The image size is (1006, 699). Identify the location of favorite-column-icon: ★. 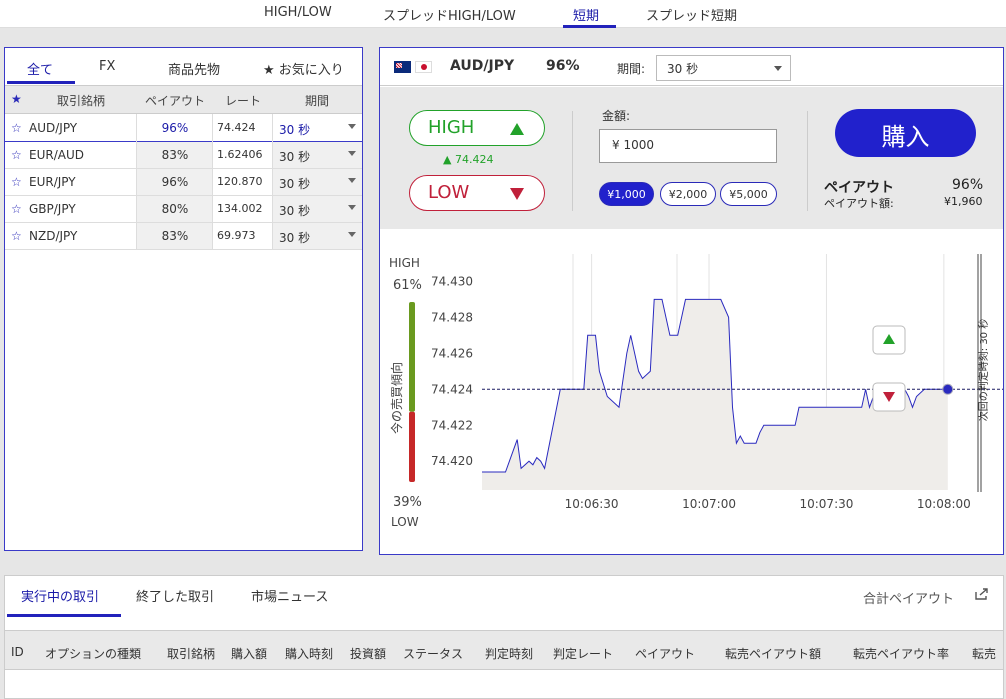
(16, 99).